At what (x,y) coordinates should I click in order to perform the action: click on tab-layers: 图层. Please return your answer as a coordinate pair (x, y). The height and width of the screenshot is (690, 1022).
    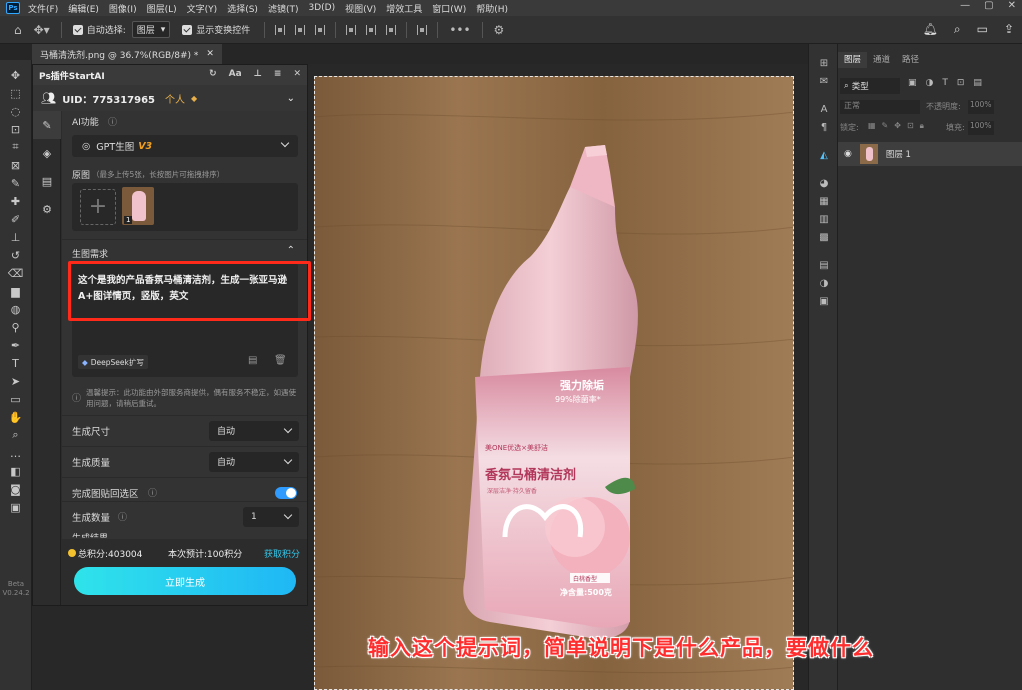
    Looking at the image, I should click on (853, 60).